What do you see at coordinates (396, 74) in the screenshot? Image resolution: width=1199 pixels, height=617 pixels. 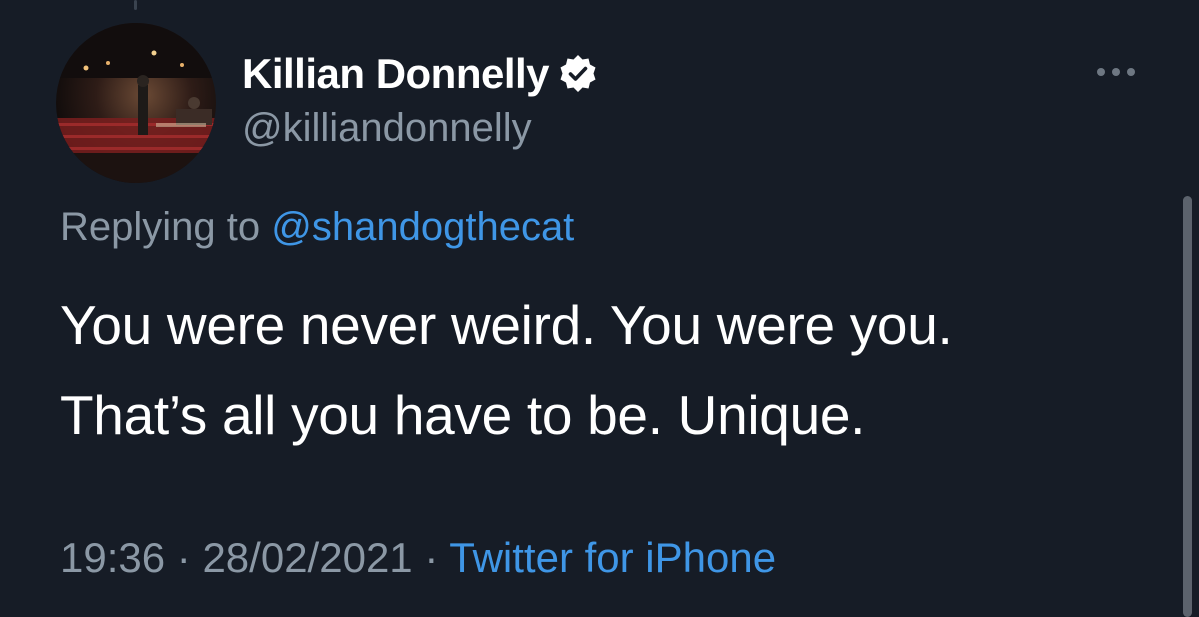 I see `display-name: Killian Donnelly` at bounding box center [396, 74].